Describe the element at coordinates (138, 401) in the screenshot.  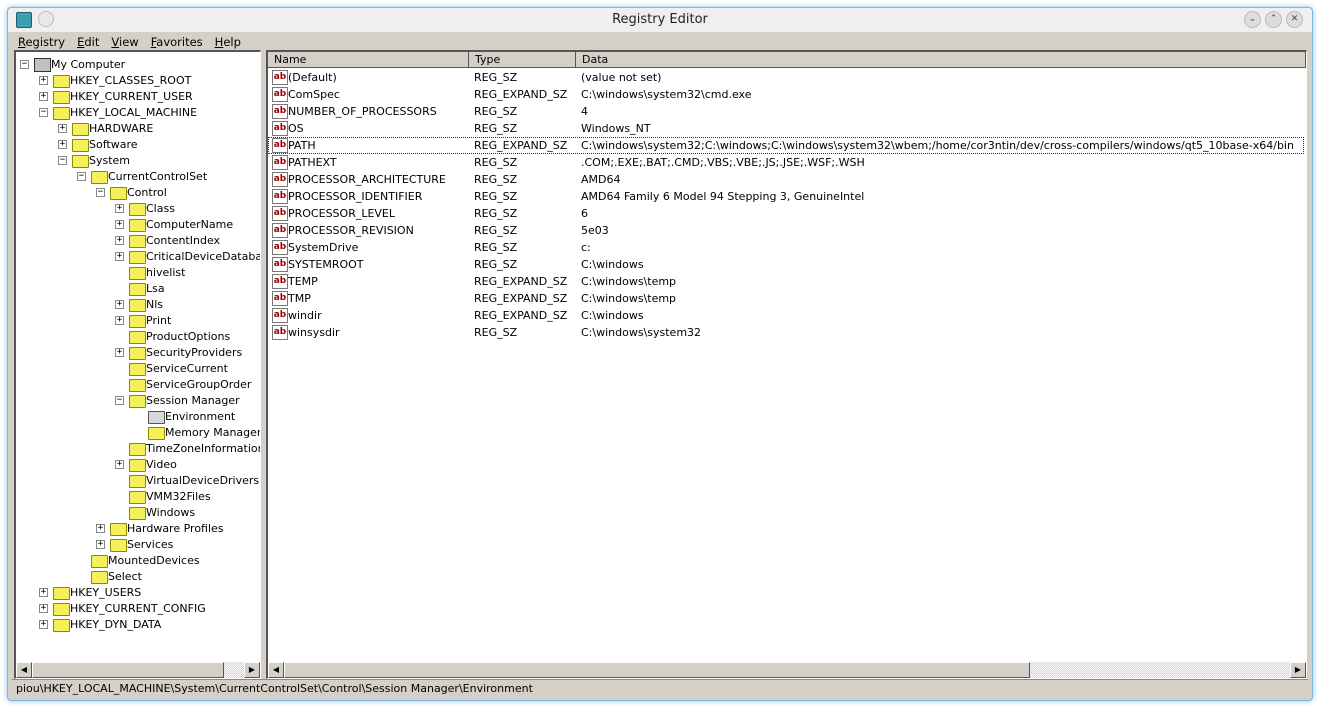
I see `tree-item: − Session Manager` at that location.